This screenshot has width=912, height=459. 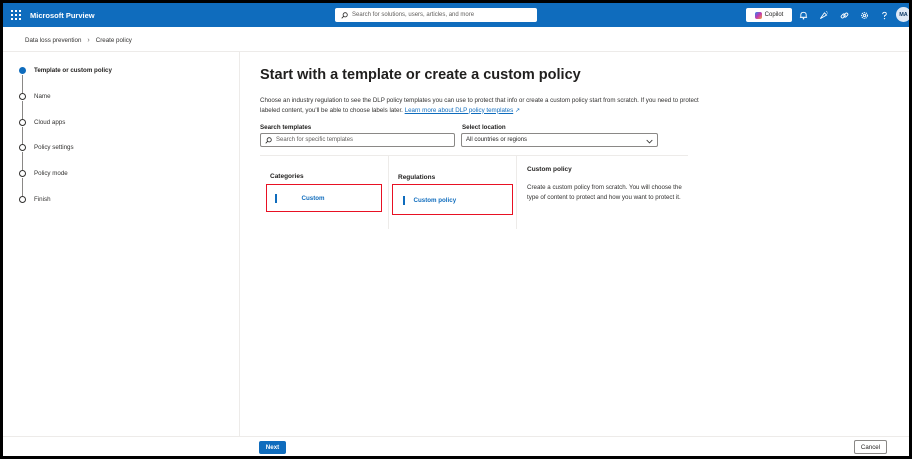 I want to click on cancel-button: Cancel, so click(x=870, y=447).